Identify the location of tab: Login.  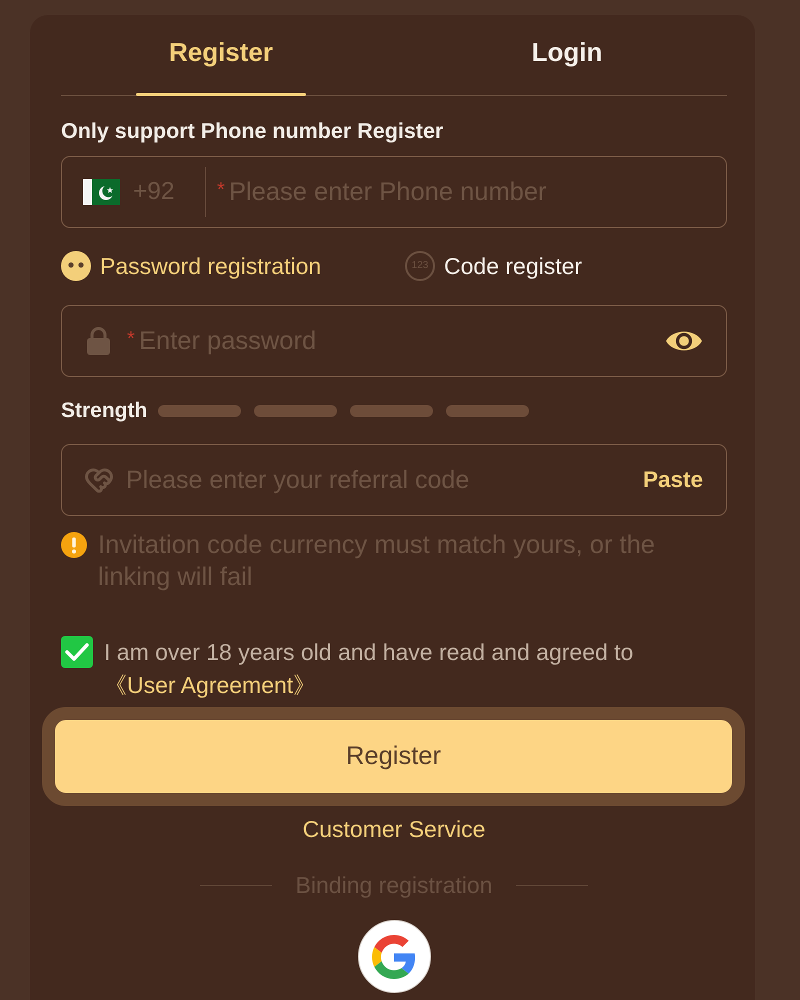
(567, 55).